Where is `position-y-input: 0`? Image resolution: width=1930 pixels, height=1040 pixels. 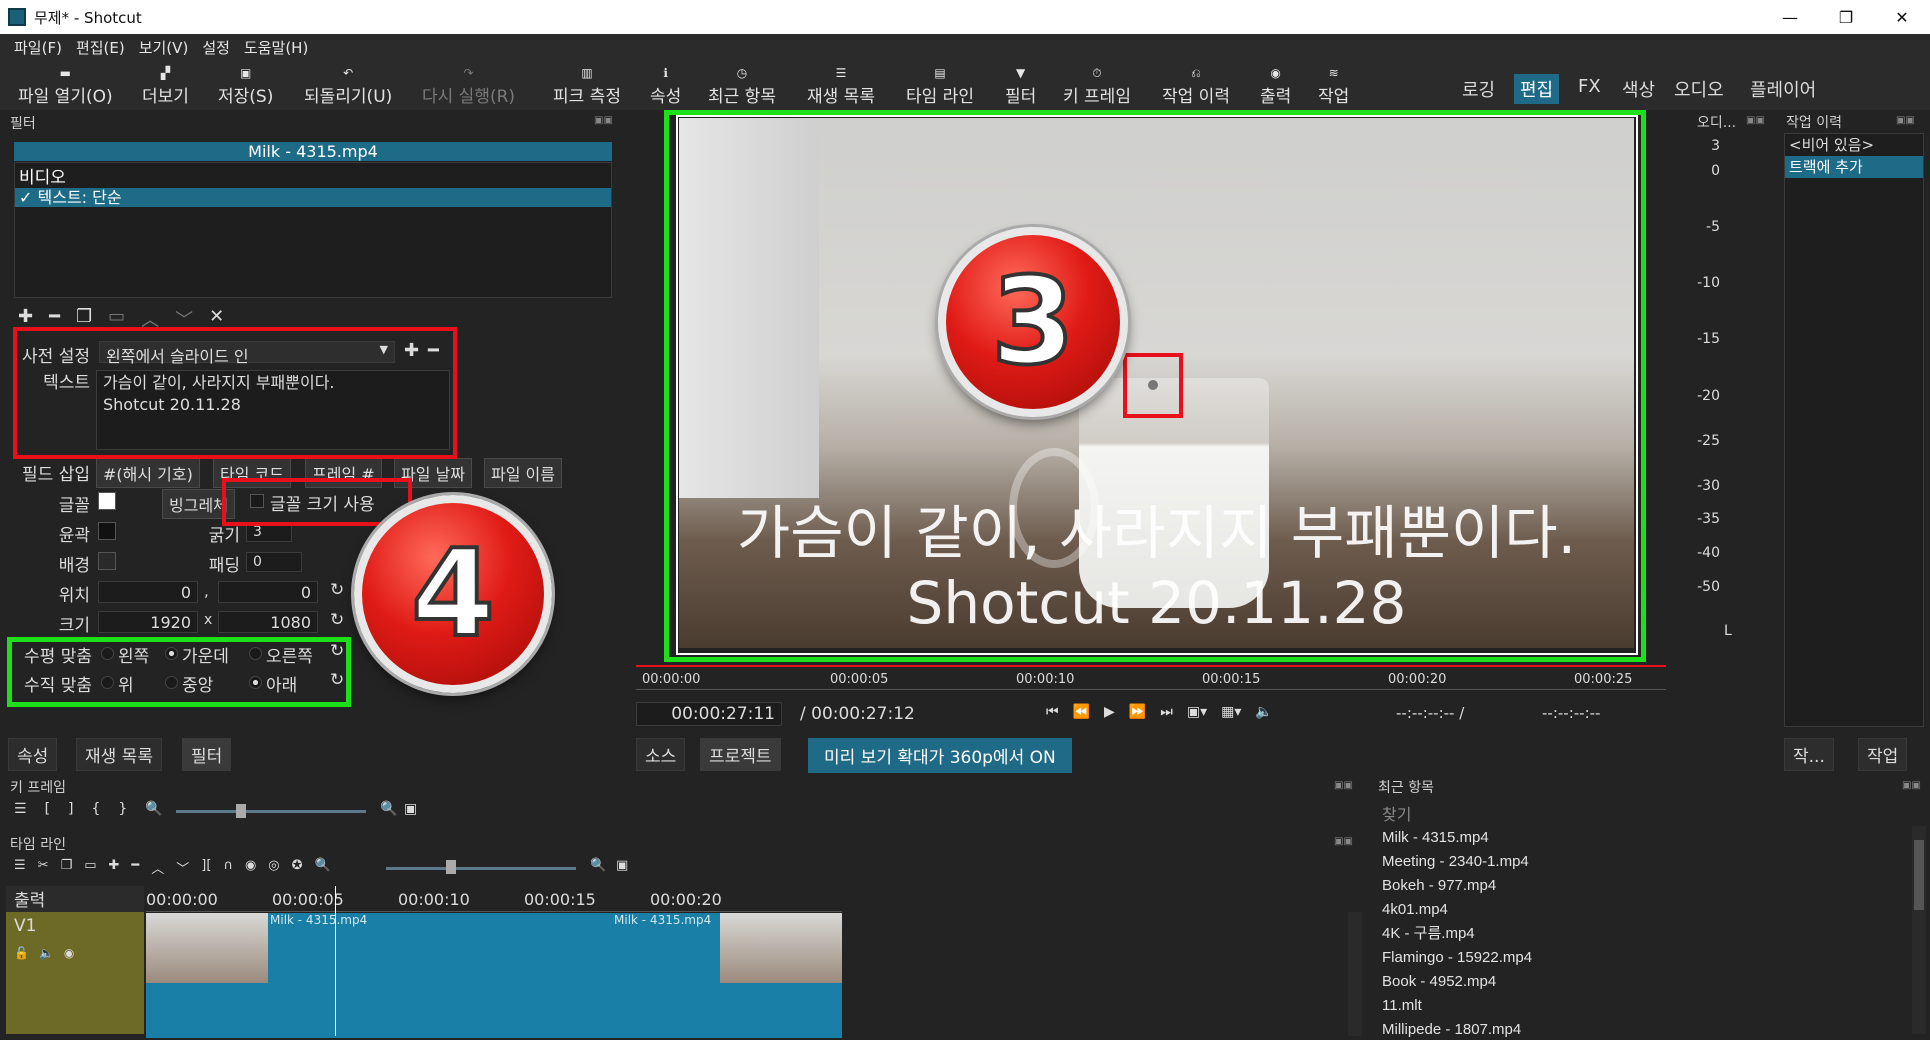 position-y-input: 0 is located at coordinates (268, 592).